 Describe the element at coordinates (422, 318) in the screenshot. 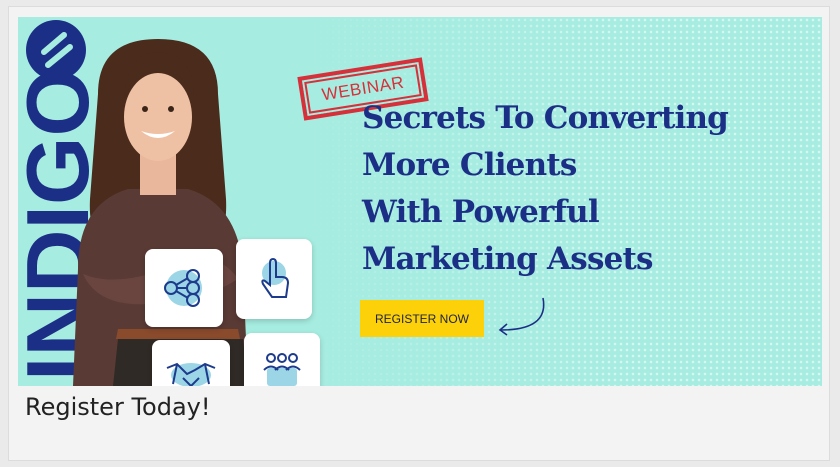

I see `register-now-button: REGISTER NOW` at that location.